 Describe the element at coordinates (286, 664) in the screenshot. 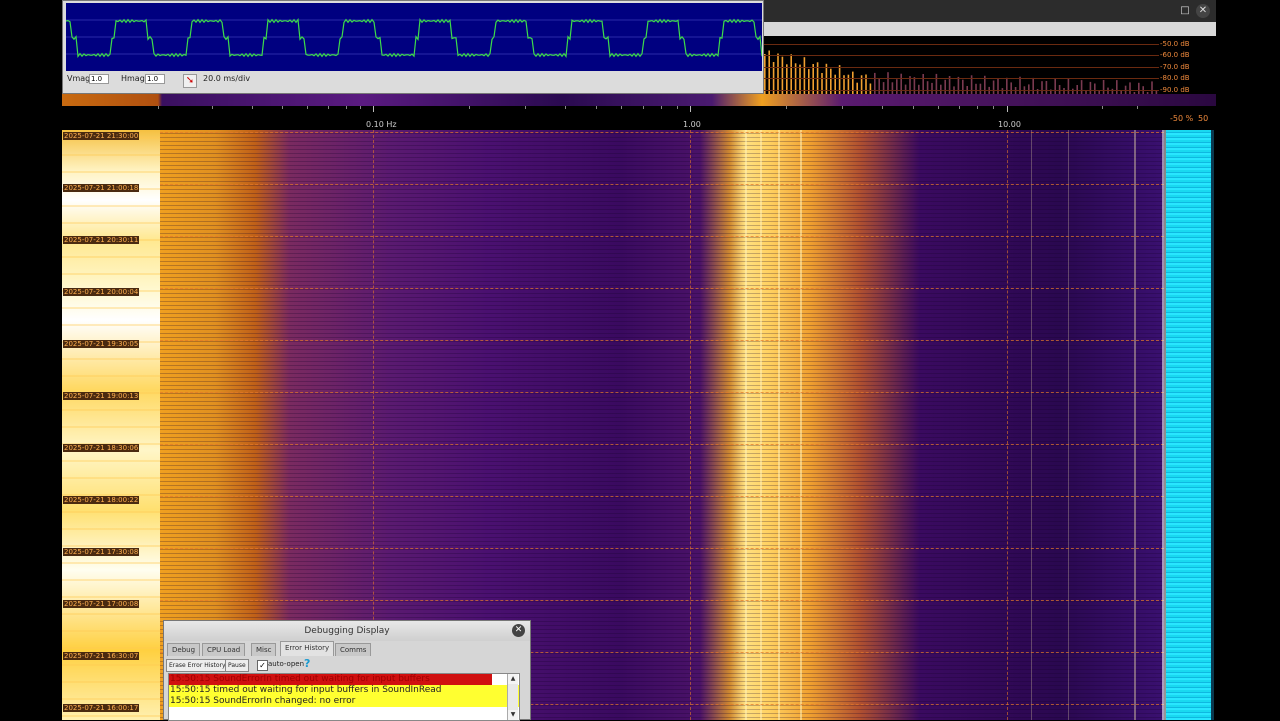

I see `auto-open-label: auto-open` at that location.